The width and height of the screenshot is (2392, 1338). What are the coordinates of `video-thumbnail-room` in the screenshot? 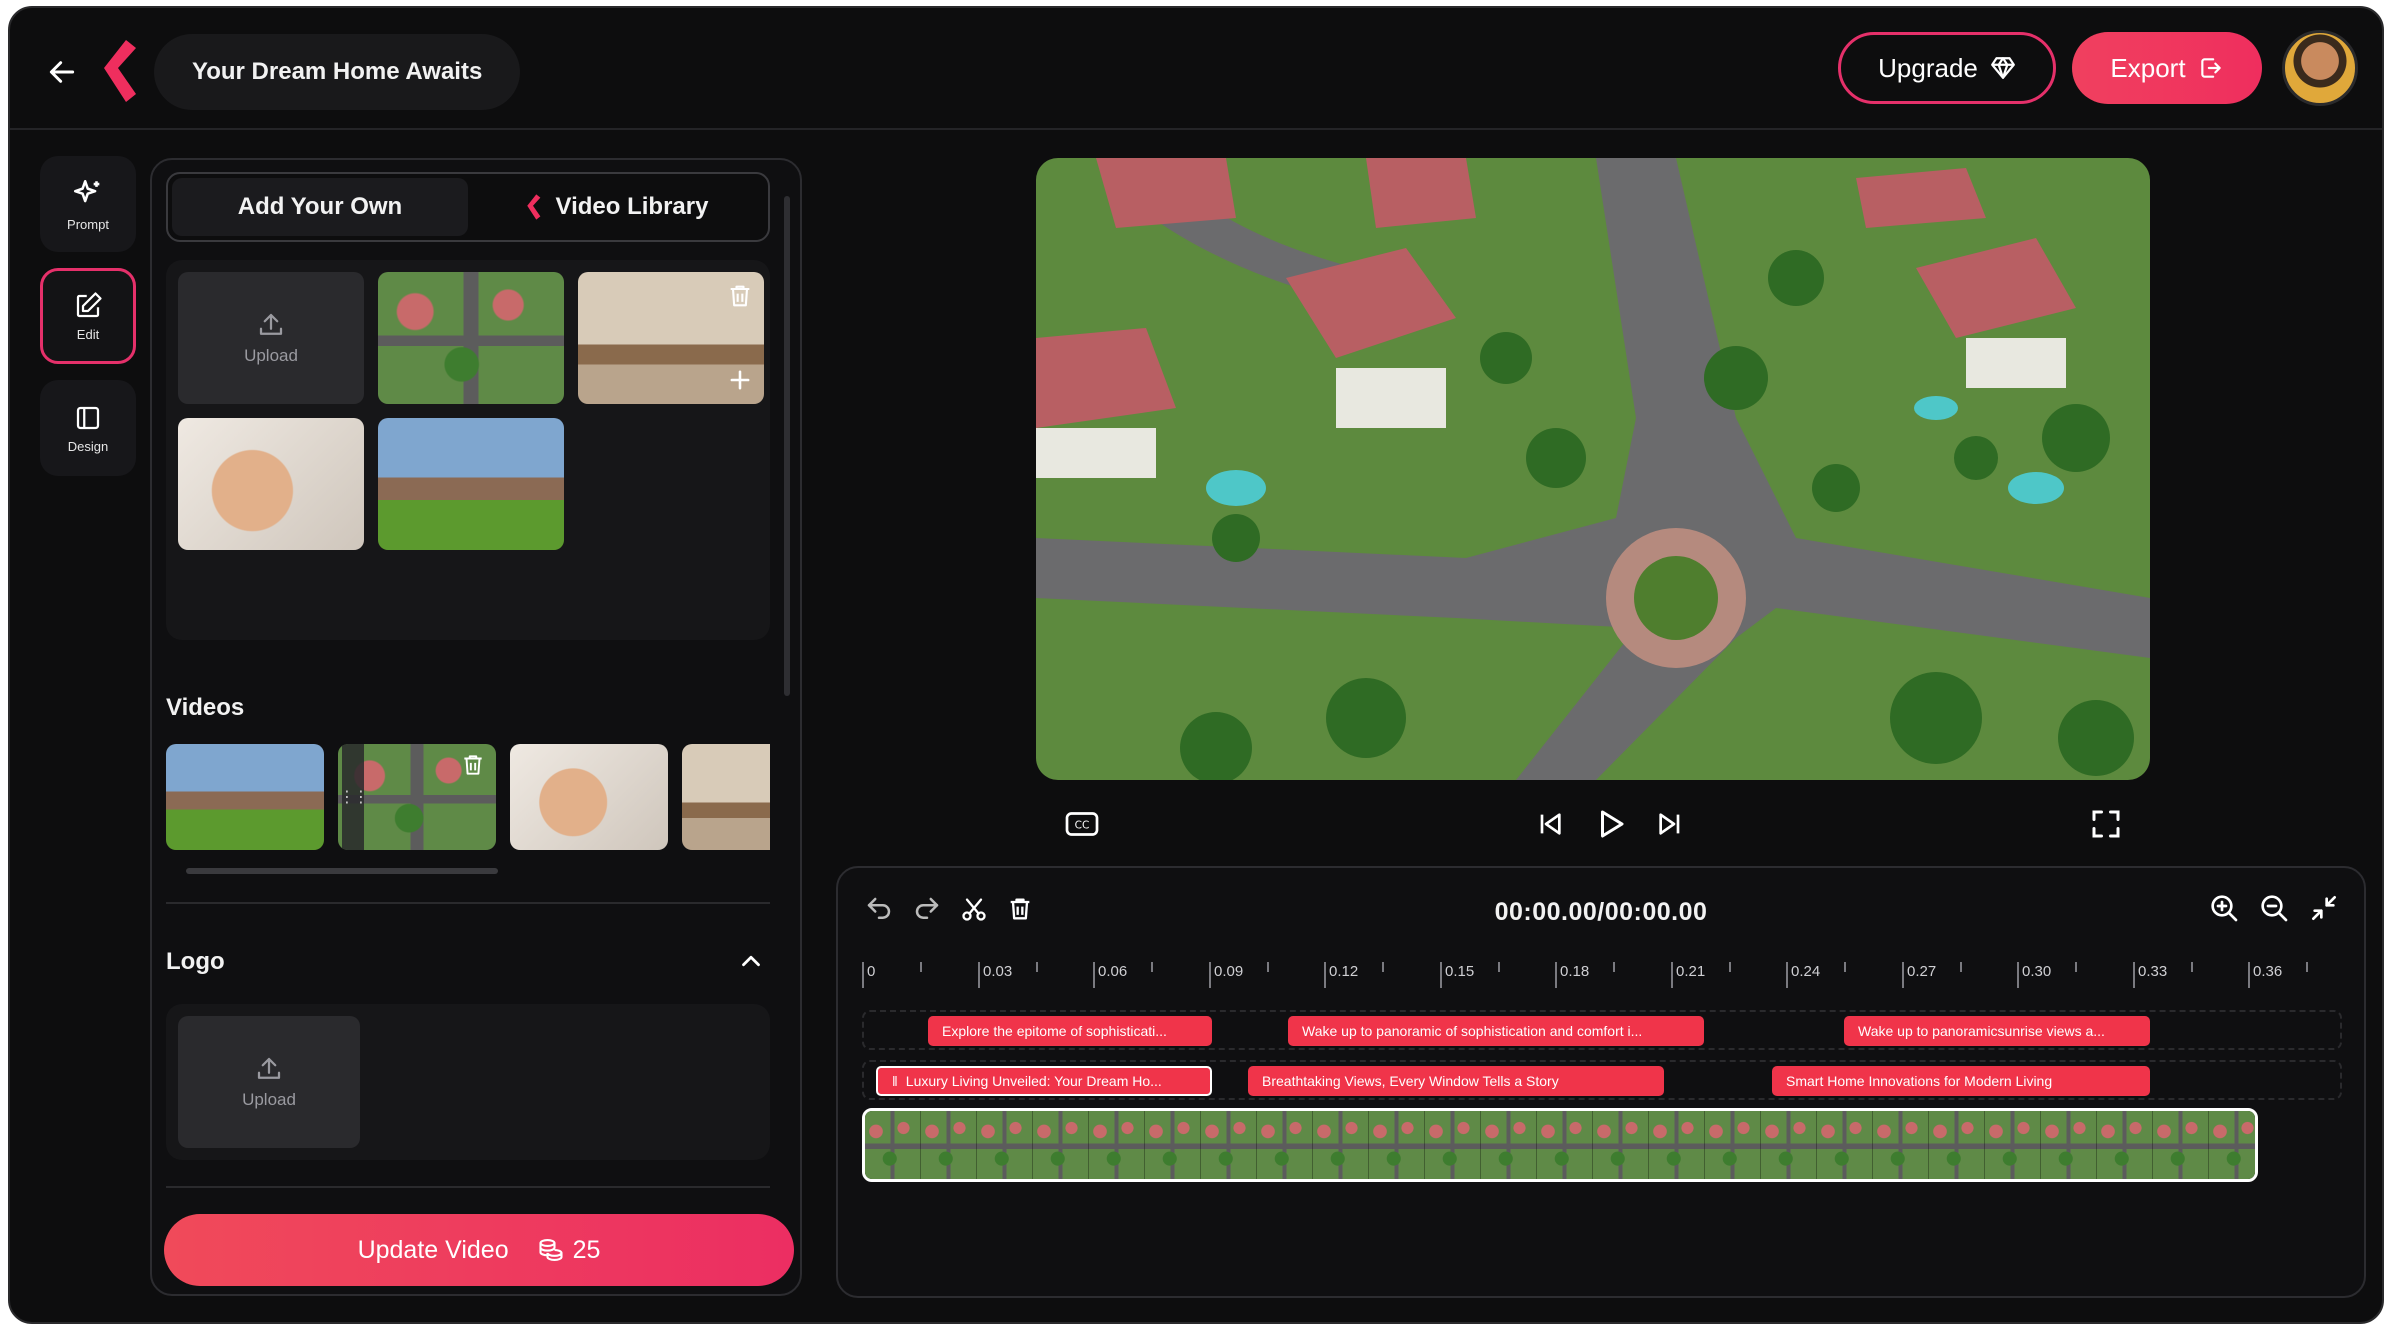 It's located at (726, 797).